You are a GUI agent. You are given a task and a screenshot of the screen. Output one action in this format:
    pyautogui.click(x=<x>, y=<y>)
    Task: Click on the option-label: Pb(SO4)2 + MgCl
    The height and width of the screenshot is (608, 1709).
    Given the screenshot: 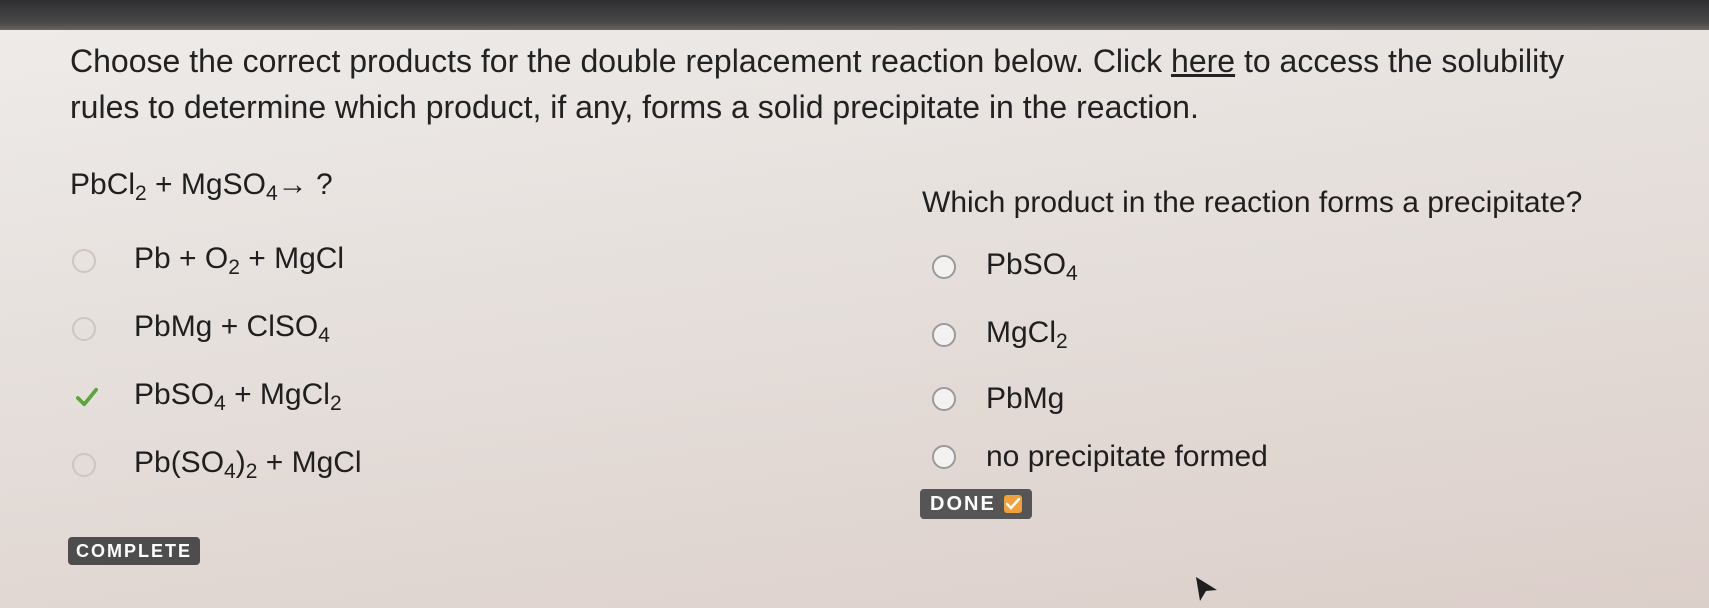 What is the action you would take?
    pyautogui.click(x=248, y=464)
    